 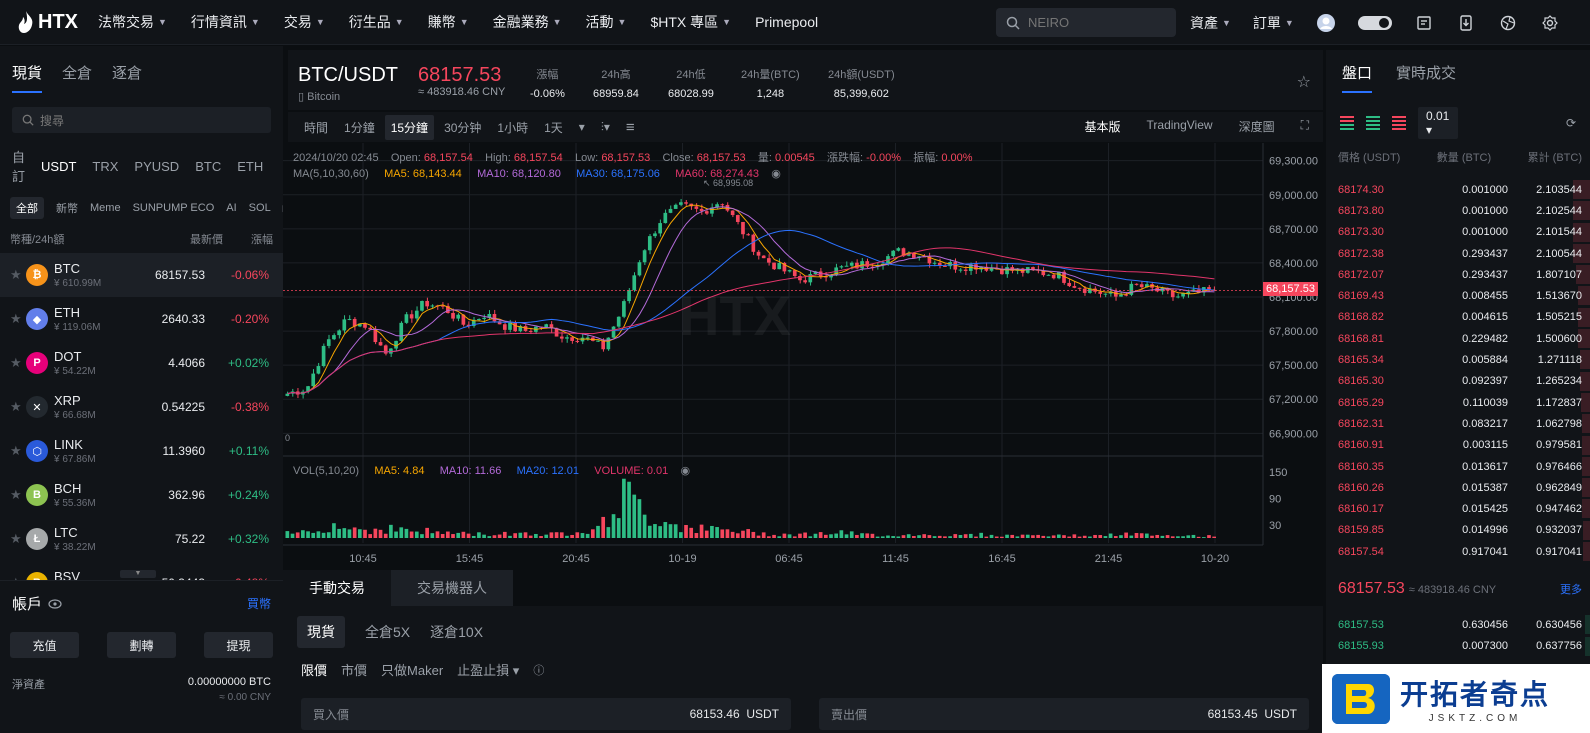 I want to click on timeframe-dropdown-icon: ▾, so click(x=582, y=127).